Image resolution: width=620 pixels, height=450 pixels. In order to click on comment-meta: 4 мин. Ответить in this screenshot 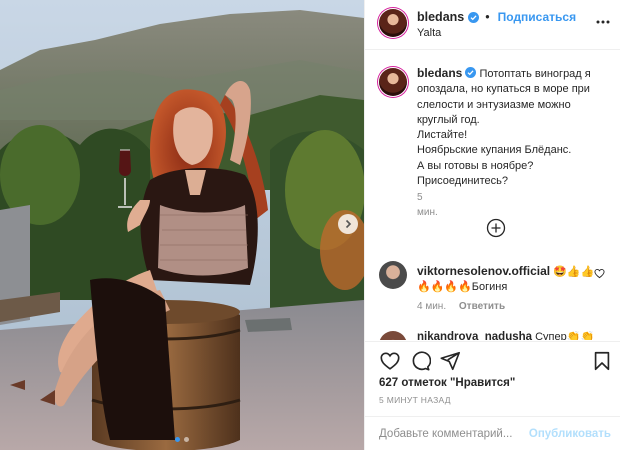, I will do `click(461, 306)`.